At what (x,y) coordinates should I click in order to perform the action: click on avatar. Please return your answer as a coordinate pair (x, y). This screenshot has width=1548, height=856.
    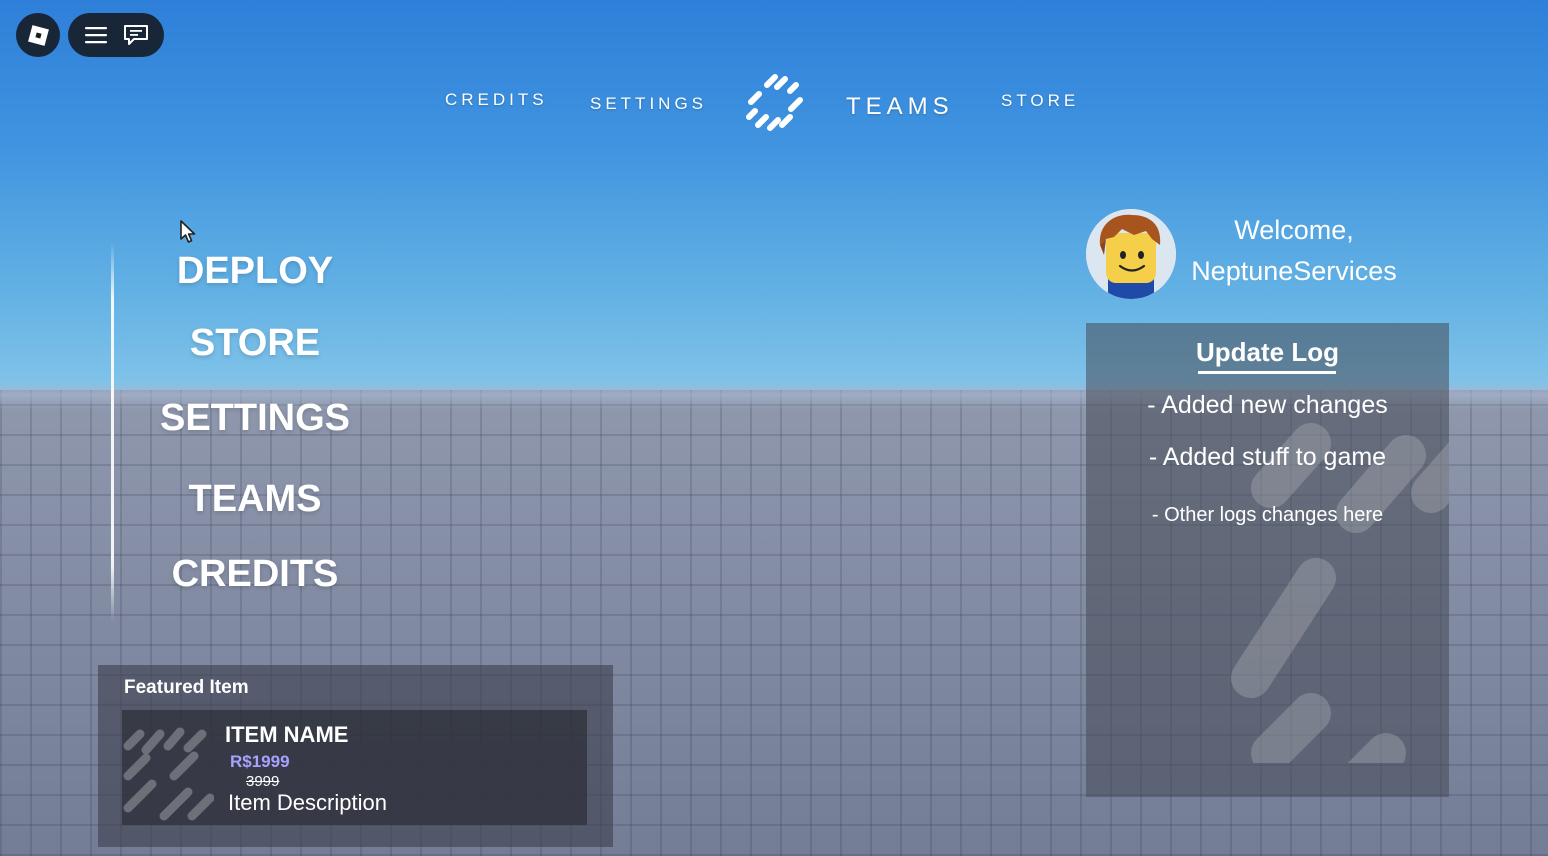
    Looking at the image, I should click on (1131, 254).